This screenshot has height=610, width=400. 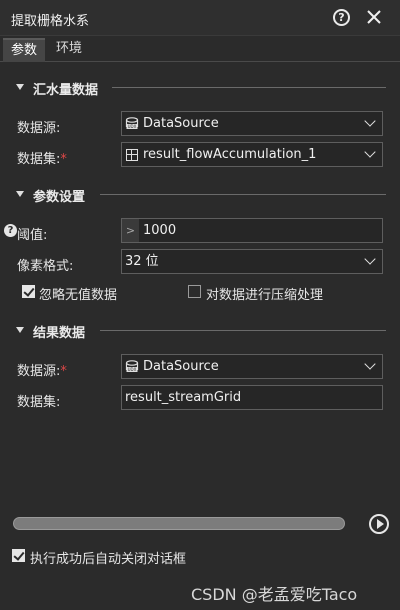 I want to click on threshold-value: 1000, so click(x=160, y=230).